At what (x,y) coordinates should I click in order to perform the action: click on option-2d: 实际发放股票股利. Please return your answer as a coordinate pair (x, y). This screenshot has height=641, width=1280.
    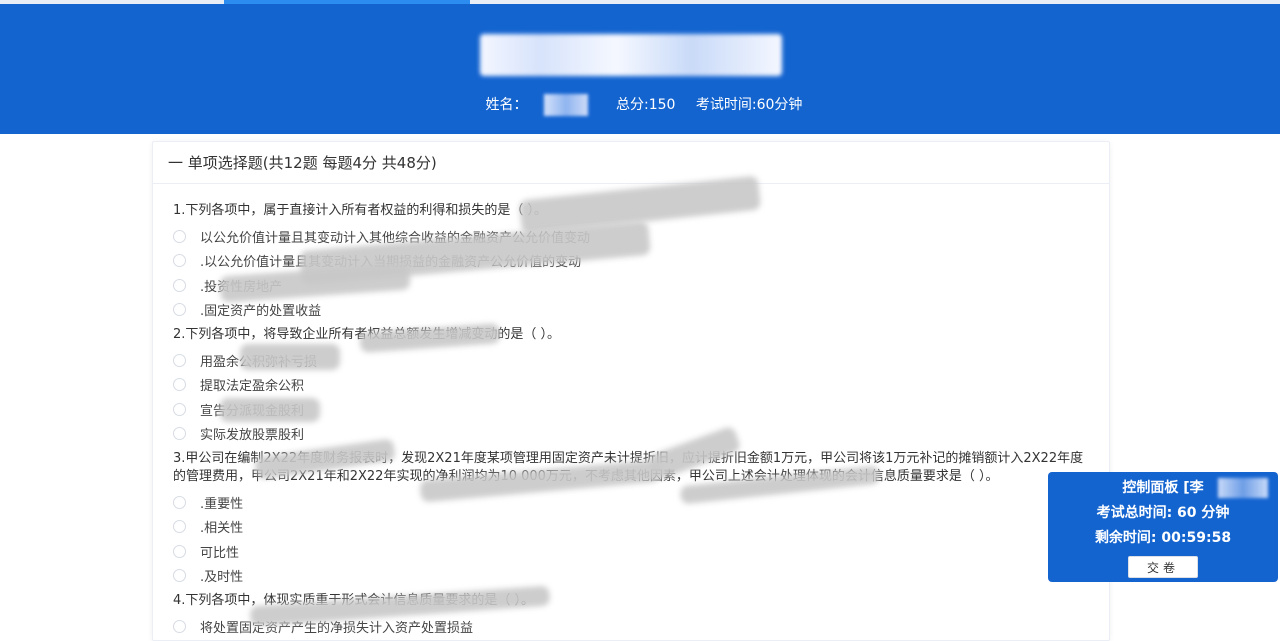
    Looking at the image, I should click on (631, 434).